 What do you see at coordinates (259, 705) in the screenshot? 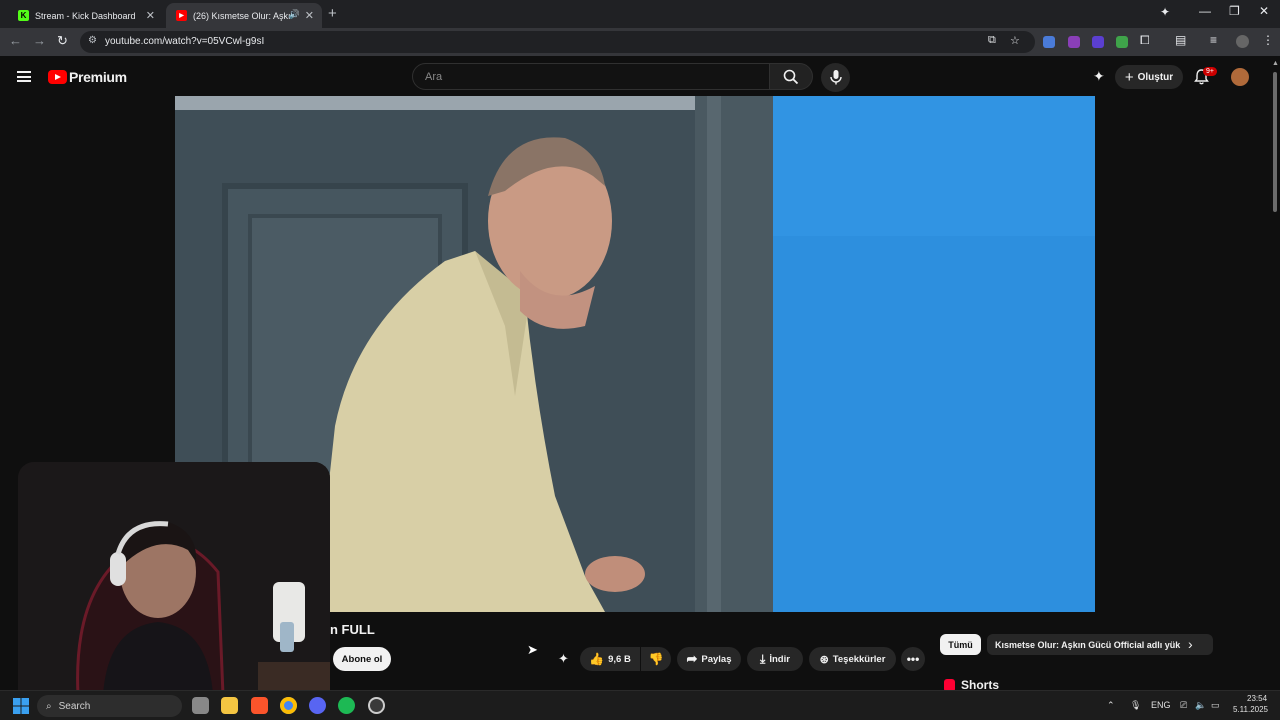
I see `brave-browser-icon` at bounding box center [259, 705].